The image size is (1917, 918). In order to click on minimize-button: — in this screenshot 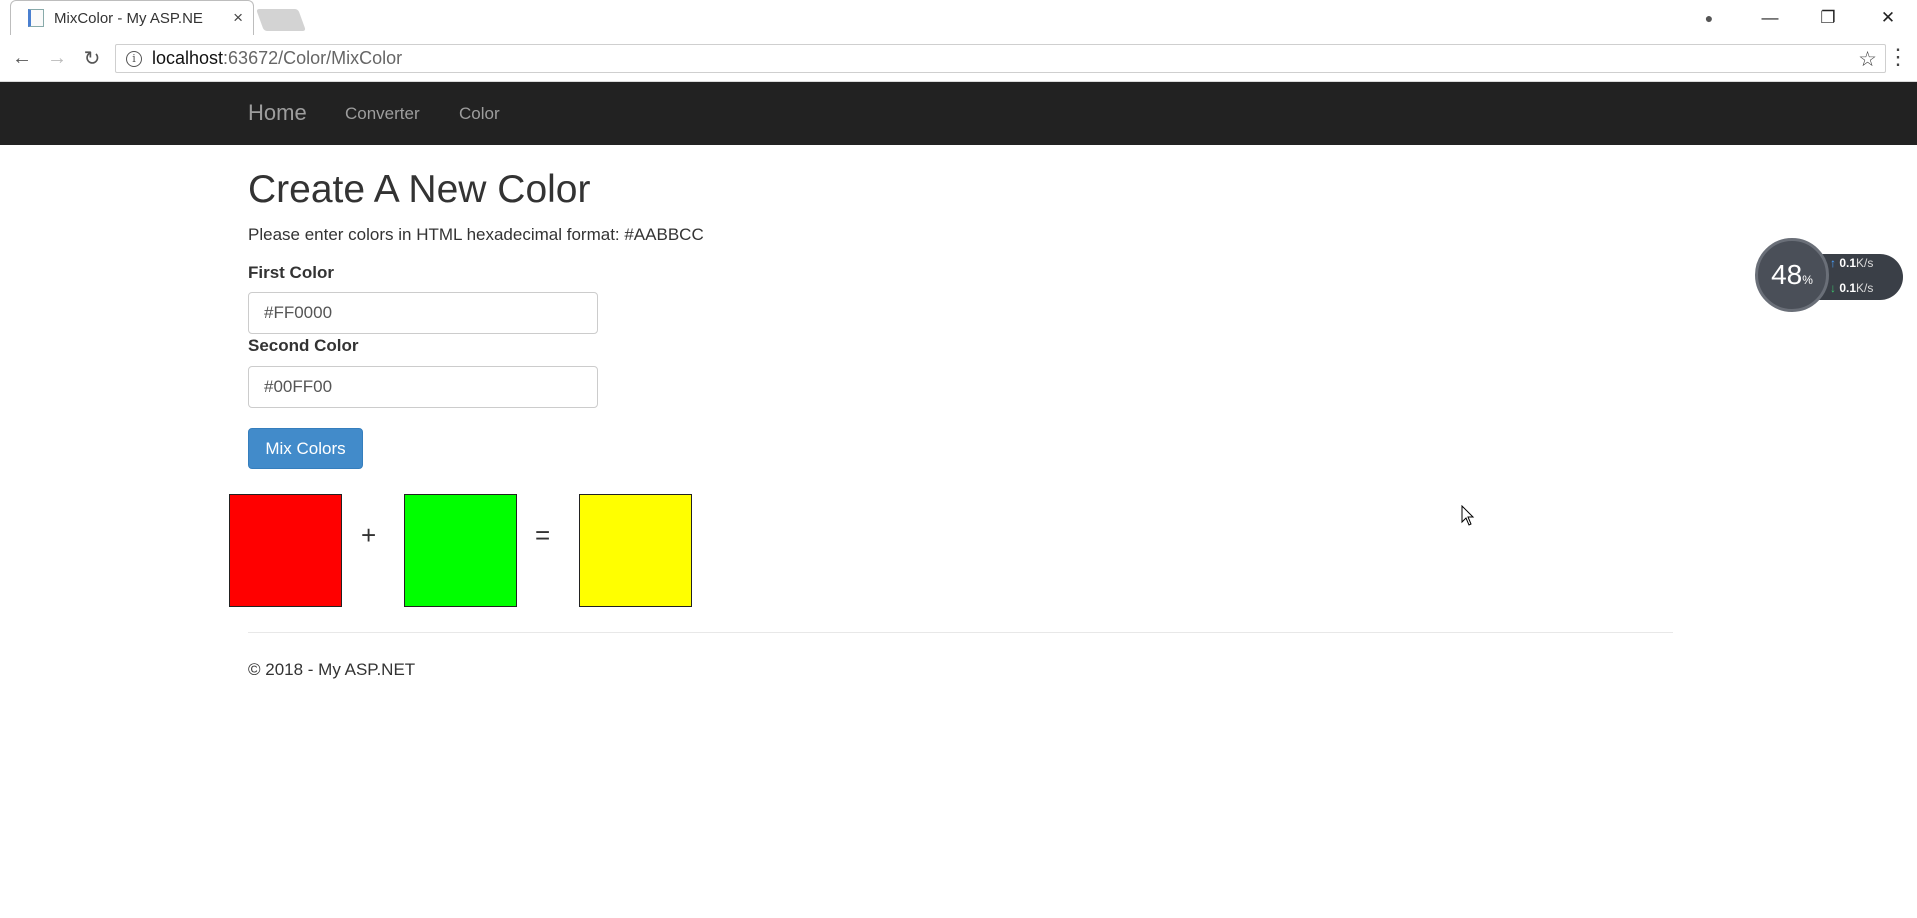, I will do `click(1770, 17)`.